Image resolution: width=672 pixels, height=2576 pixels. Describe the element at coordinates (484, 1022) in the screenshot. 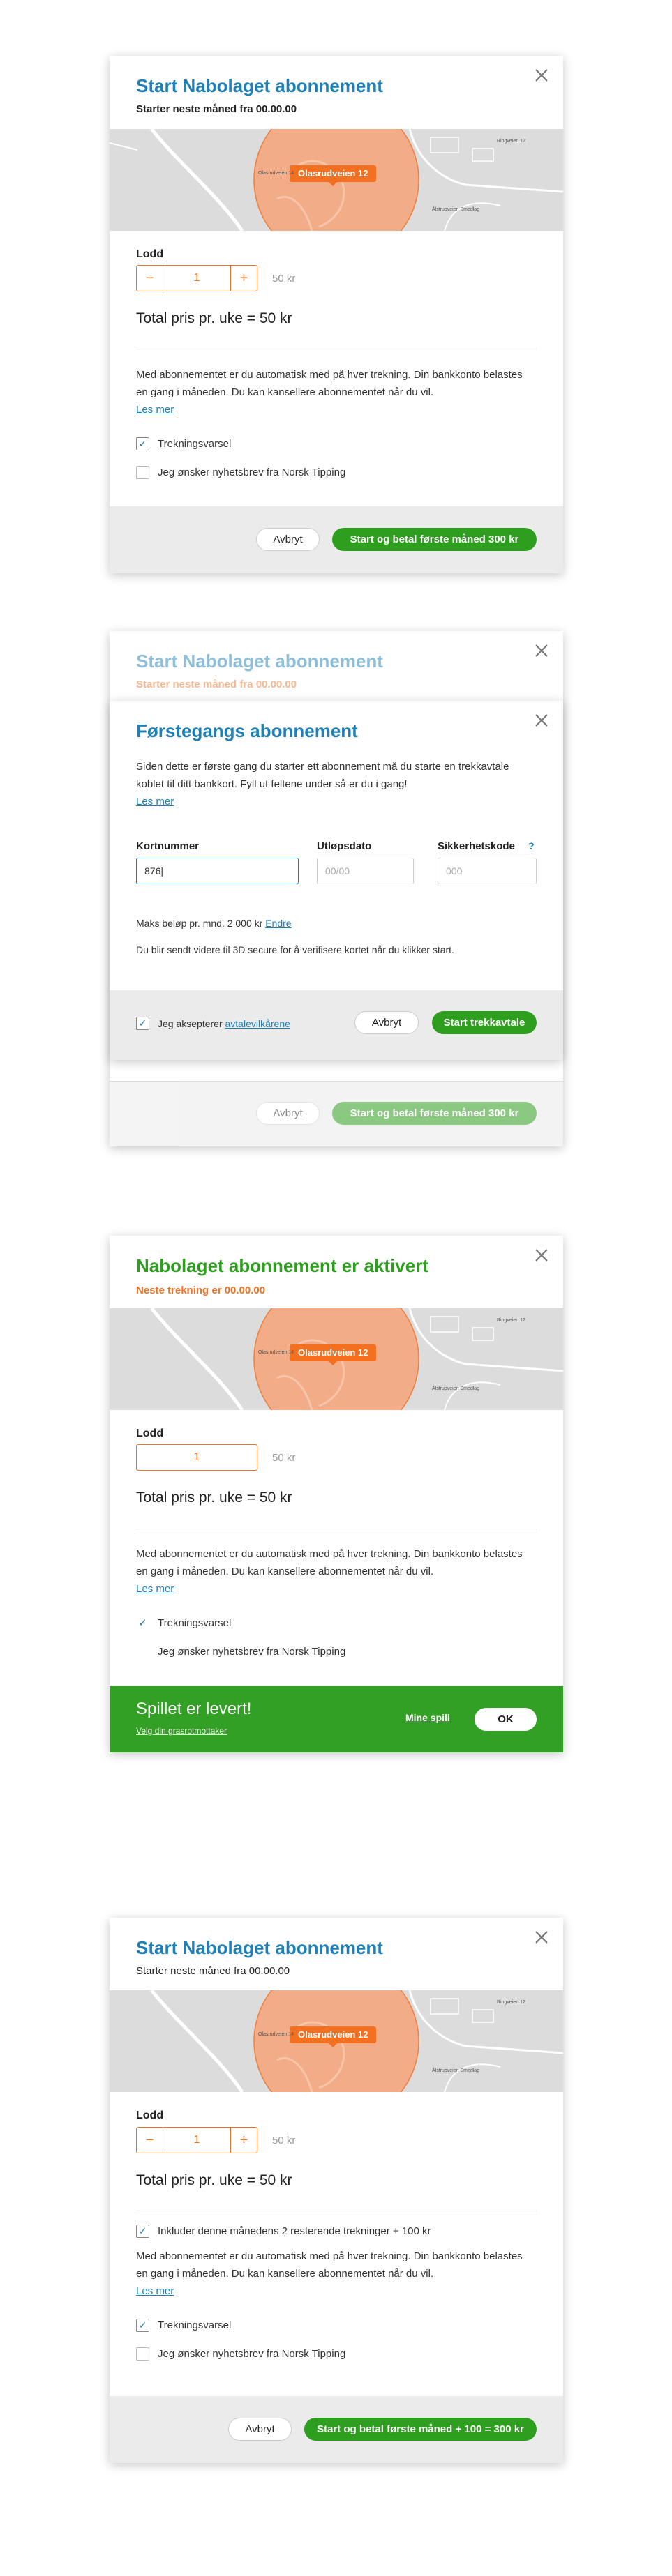

I see `start-agreement-button: Start trekkavtale` at that location.